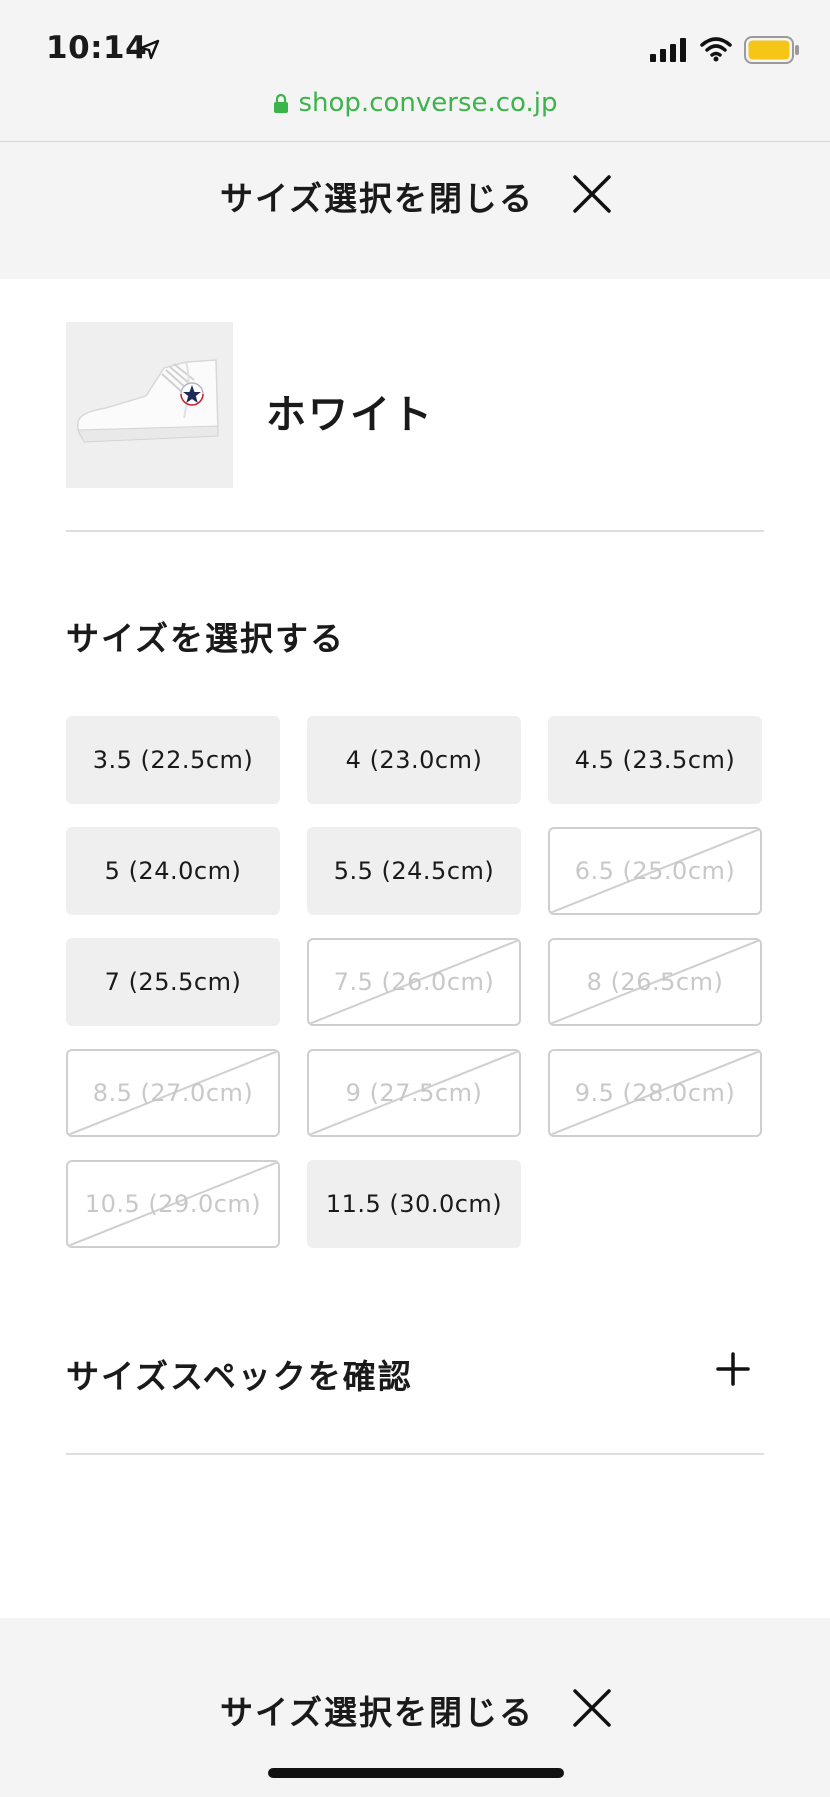 This screenshot has height=1797, width=830. I want to click on size-option-label: 8 (26.5cm), so click(655, 982).